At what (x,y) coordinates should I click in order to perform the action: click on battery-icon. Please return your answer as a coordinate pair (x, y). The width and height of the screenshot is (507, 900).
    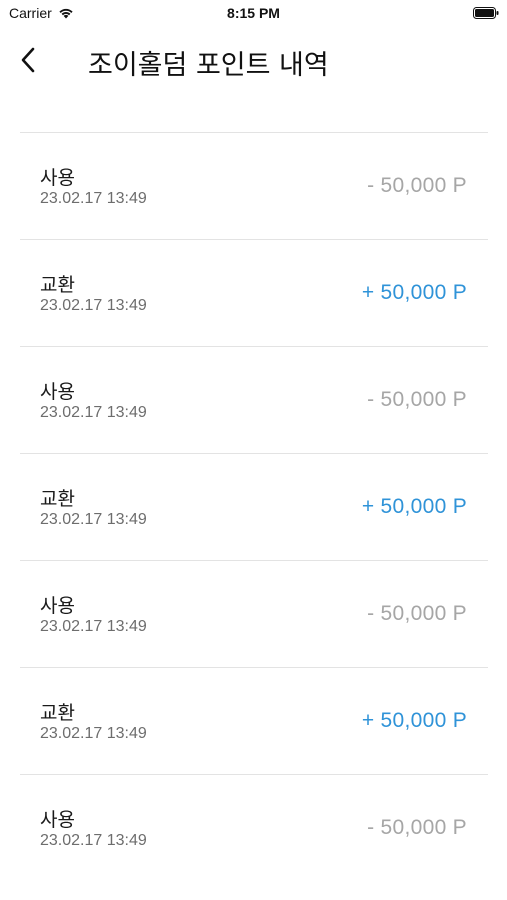
    Looking at the image, I should click on (486, 13).